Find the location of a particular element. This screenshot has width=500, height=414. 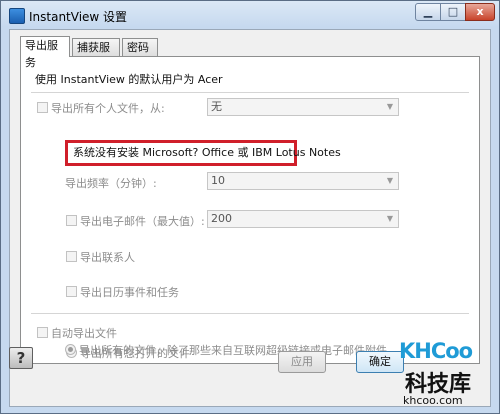

export-all-except-radio is located at coordinates (70, 349).